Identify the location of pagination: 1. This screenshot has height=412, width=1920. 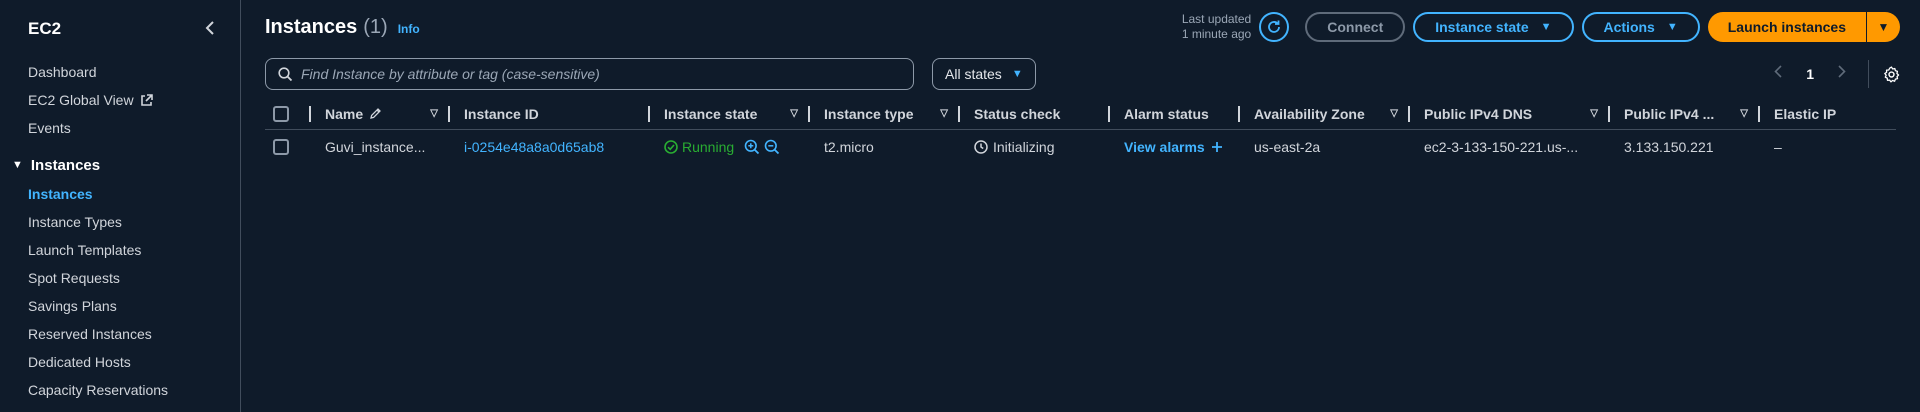
(1831, 74).